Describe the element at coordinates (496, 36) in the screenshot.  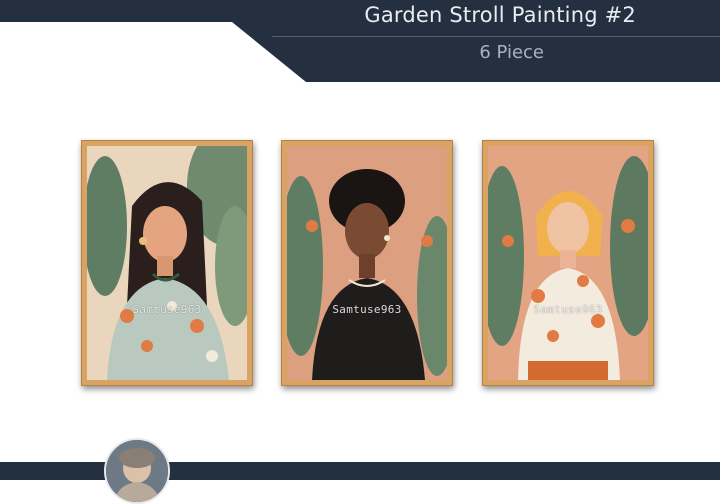
I see `header-divider` at that location.